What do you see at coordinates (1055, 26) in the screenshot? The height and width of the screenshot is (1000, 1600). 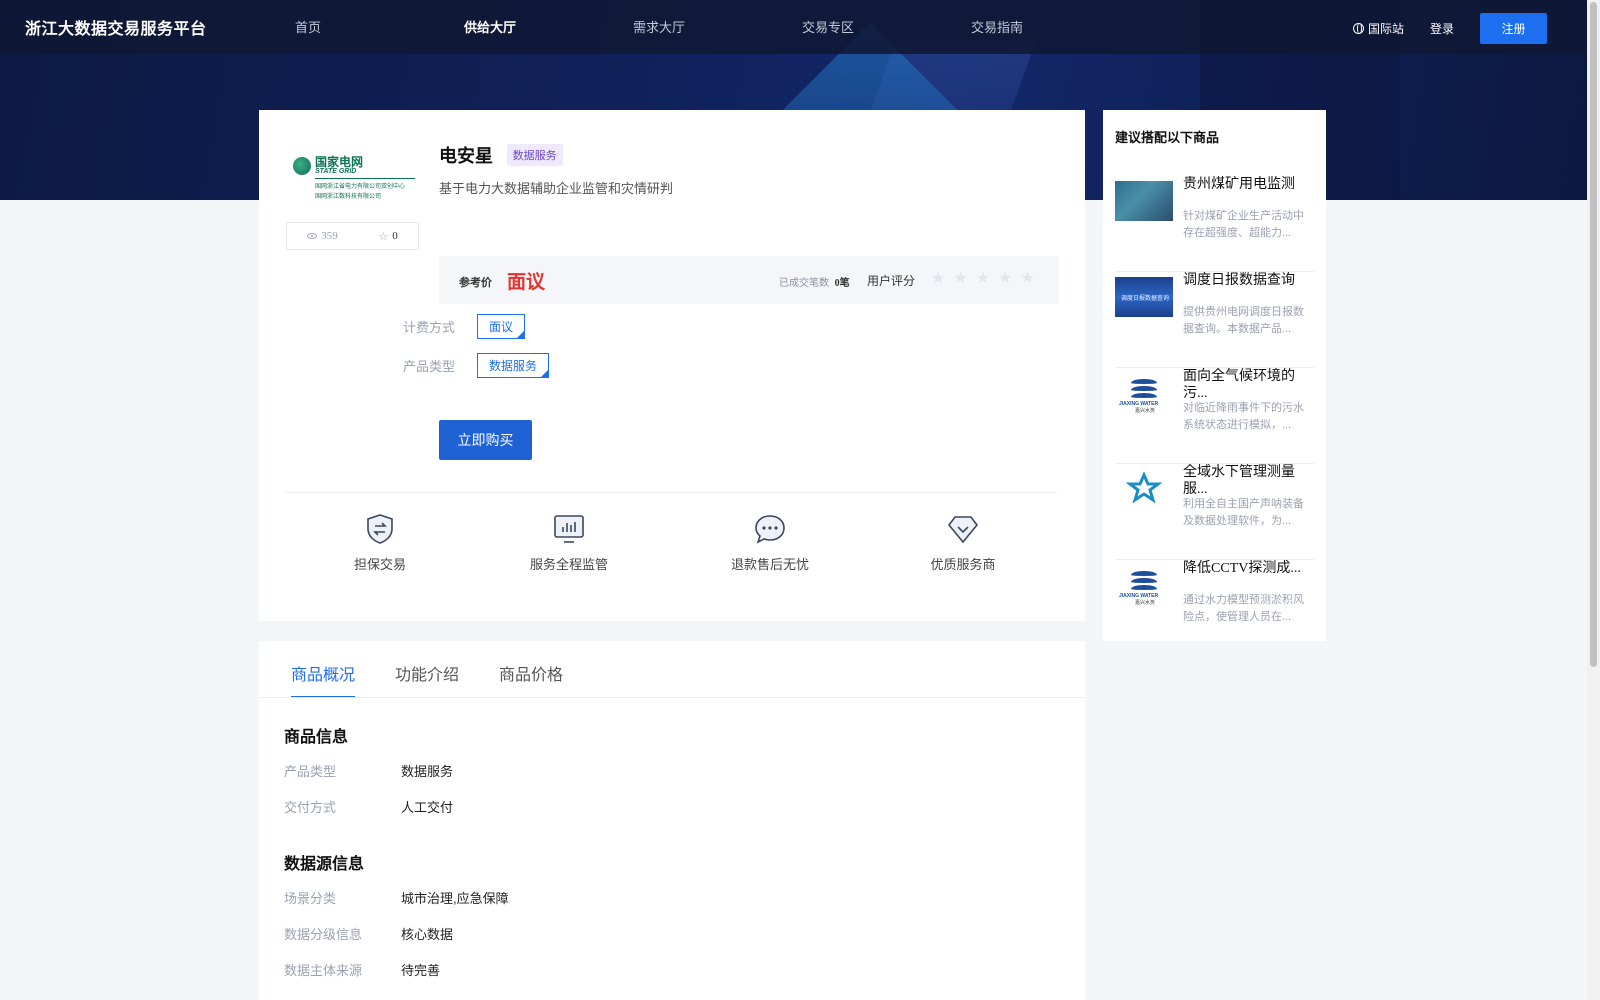 I see `nav-item-trade-guide: 交易指南` at bounding box center [1055, 26].